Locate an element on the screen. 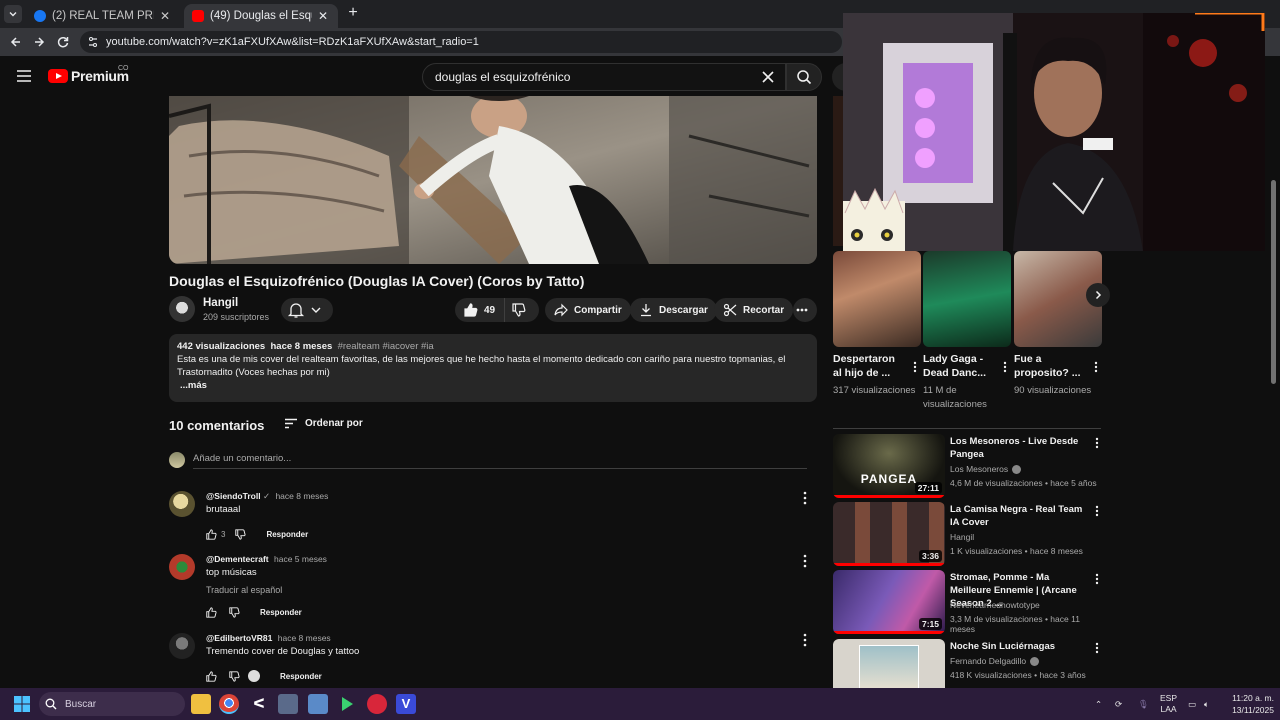 The height and width of the screenshot is (720, 1280). channel-name: Los Mesoneros is located at coordinates (979, 469).